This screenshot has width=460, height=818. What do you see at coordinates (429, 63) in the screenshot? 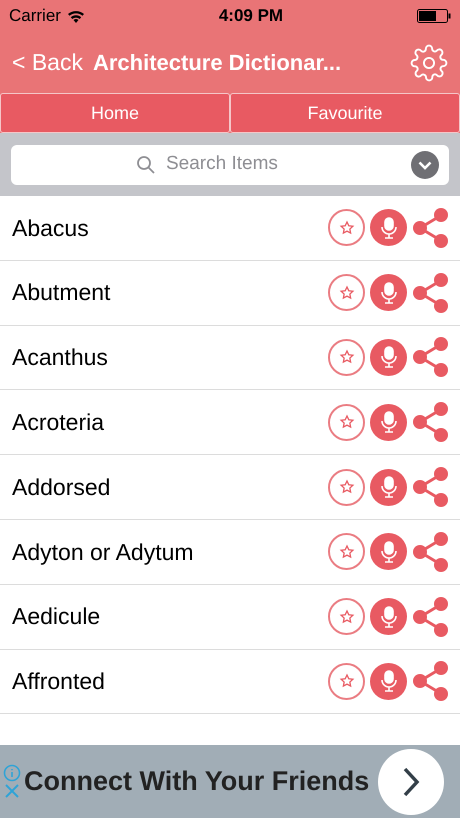
I see `settings-icon` at bounding box center [429, 63].